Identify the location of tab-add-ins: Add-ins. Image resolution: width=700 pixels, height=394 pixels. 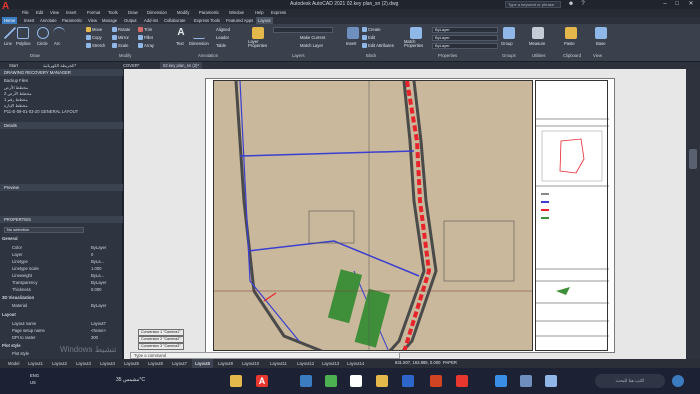
(151, 20).